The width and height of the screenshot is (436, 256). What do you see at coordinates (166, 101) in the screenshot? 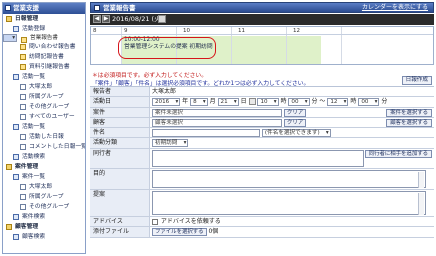
I see `year-select: 2016` at bounding box center [166, 101].